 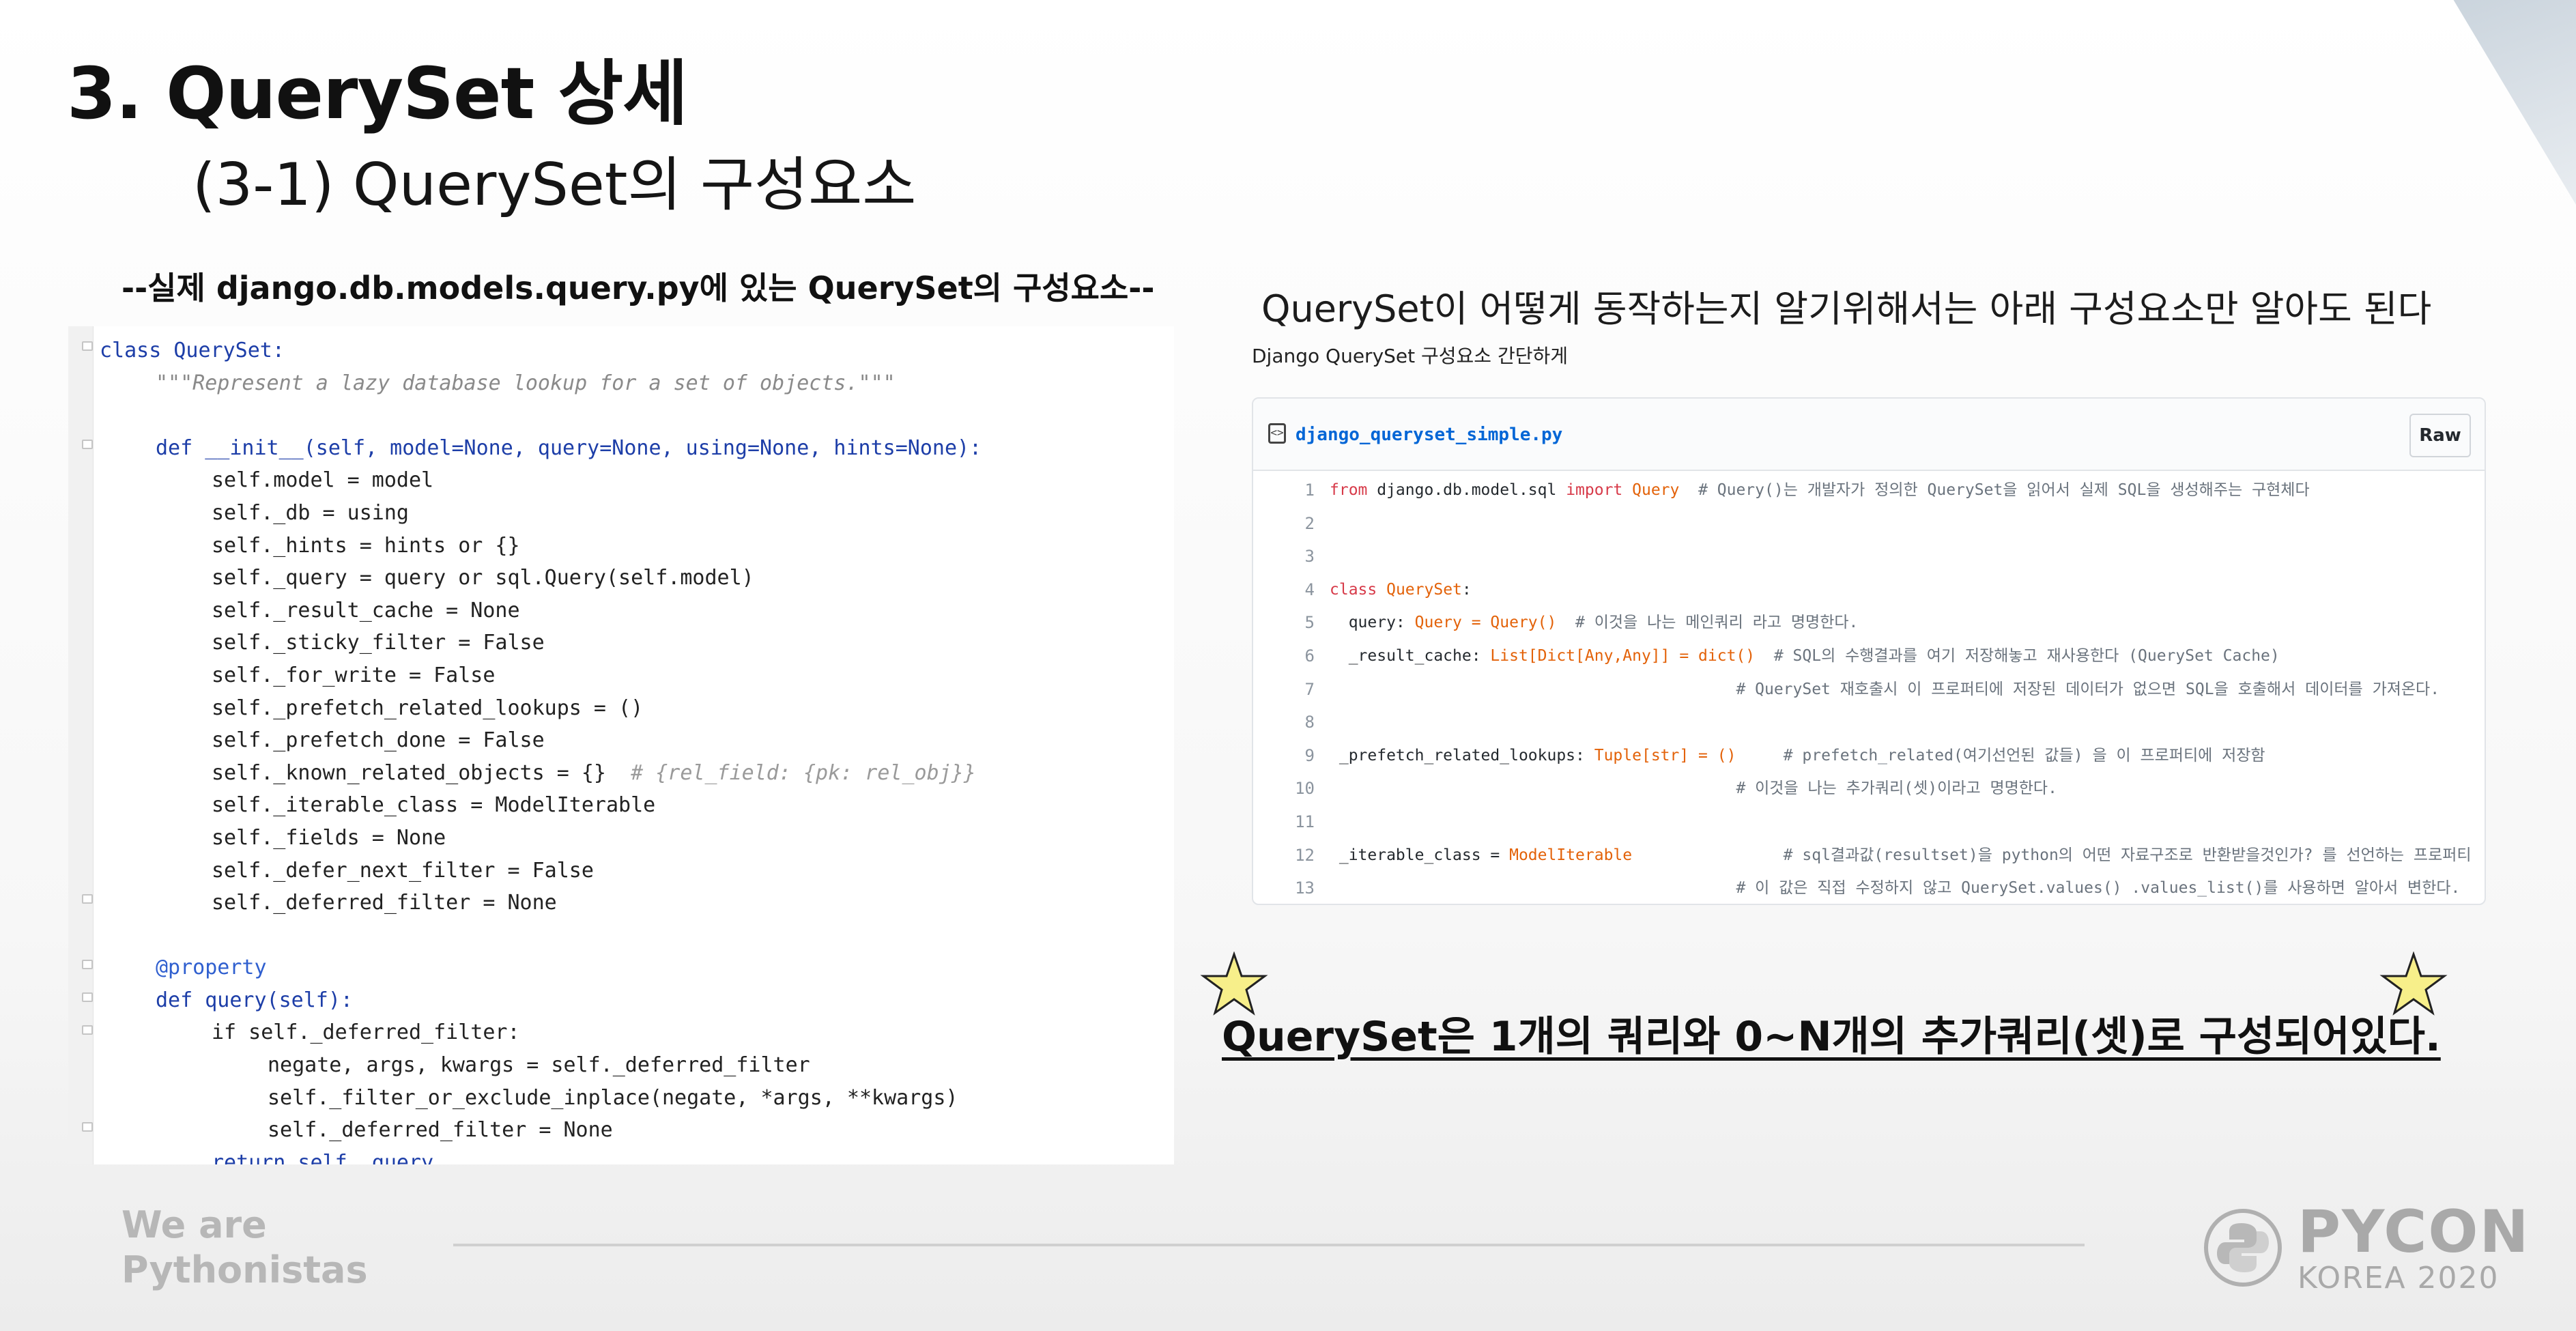 I want to click on gist-line: 10 # 이것을 나는 추가쿼리(셋)이라고 명명한다., so click(x=1869, y=789).